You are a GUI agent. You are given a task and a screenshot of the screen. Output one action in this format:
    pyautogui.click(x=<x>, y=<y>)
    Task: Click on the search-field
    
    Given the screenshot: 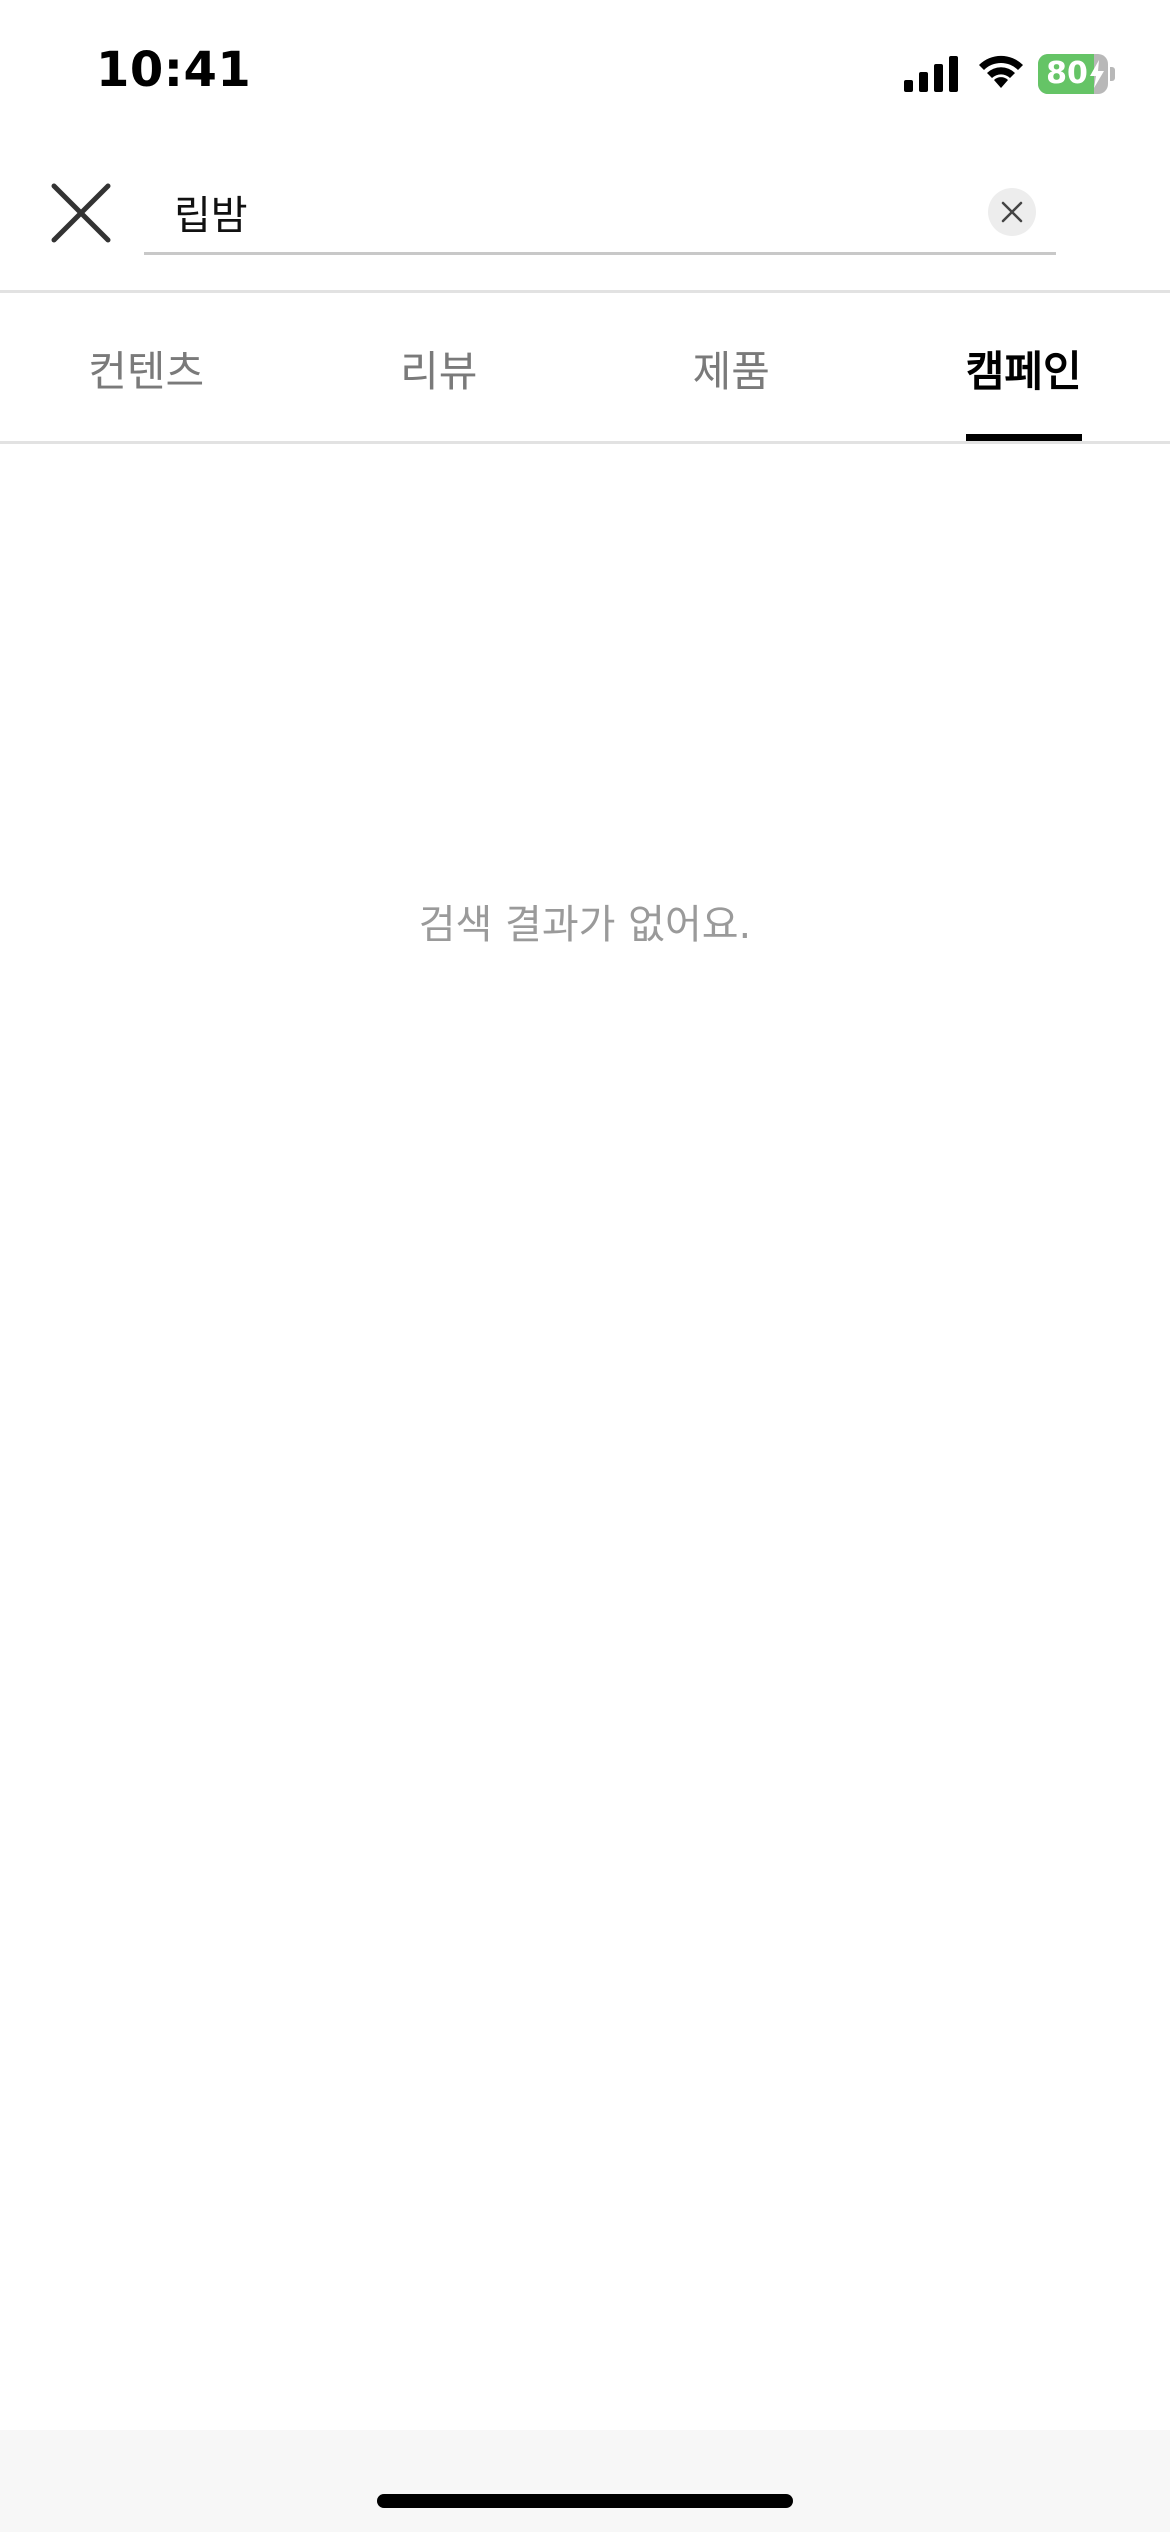 What is the action you would take?
    pyautogui.click(x=600, y=213)
    